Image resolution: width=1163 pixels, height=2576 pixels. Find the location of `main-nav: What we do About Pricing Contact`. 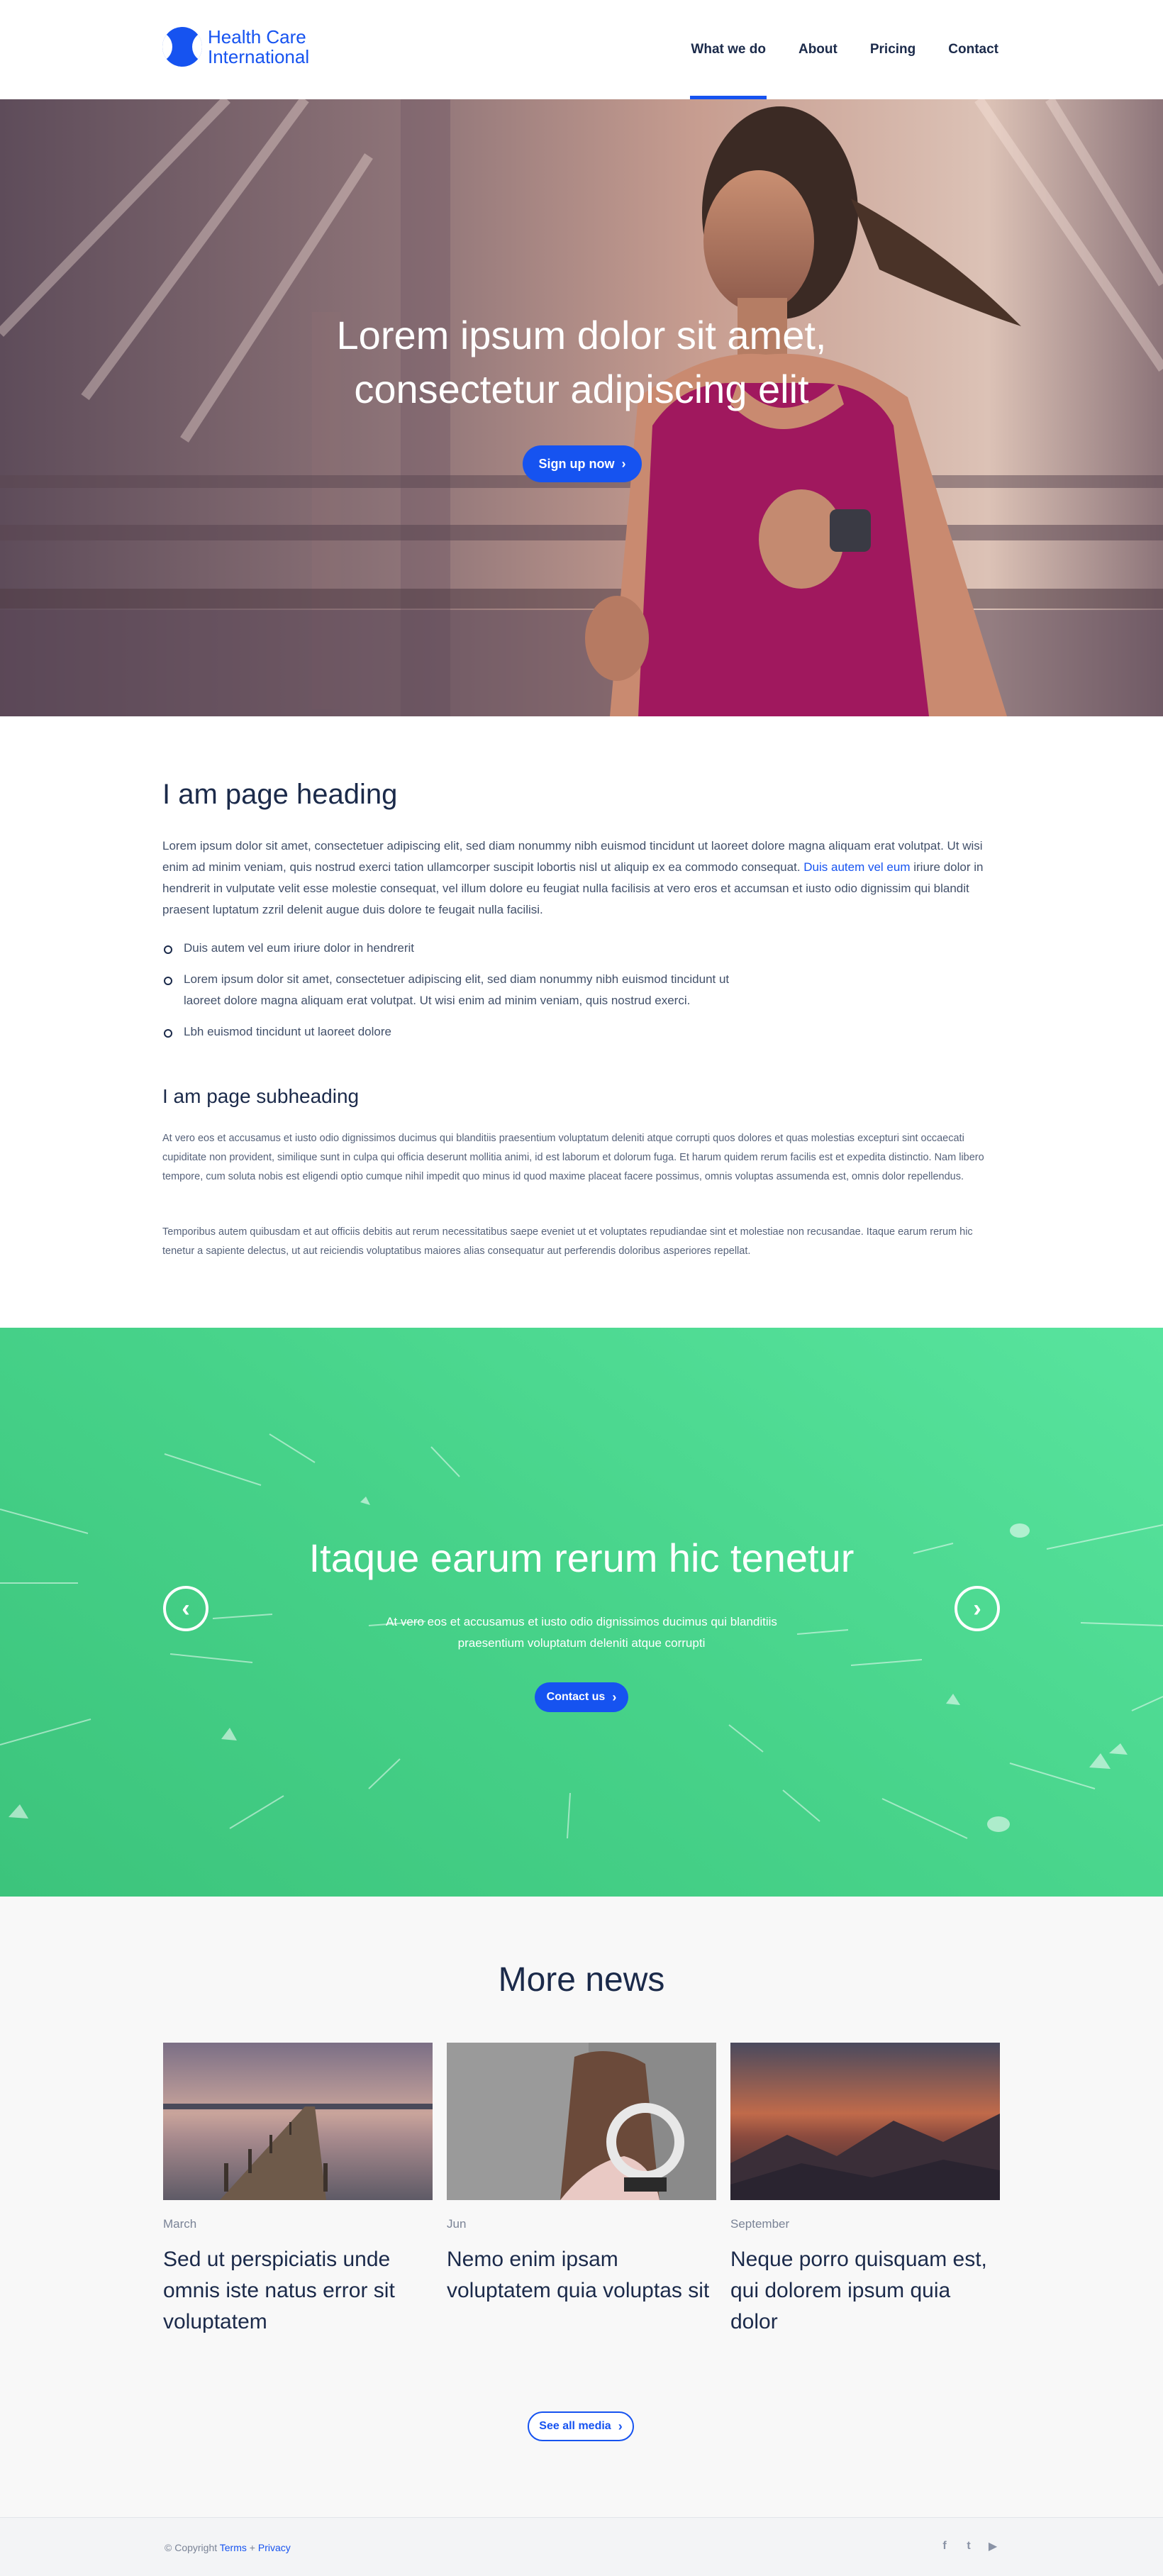

main-nav: What we do About Pricing Contact is located at coordinates (828, 49).